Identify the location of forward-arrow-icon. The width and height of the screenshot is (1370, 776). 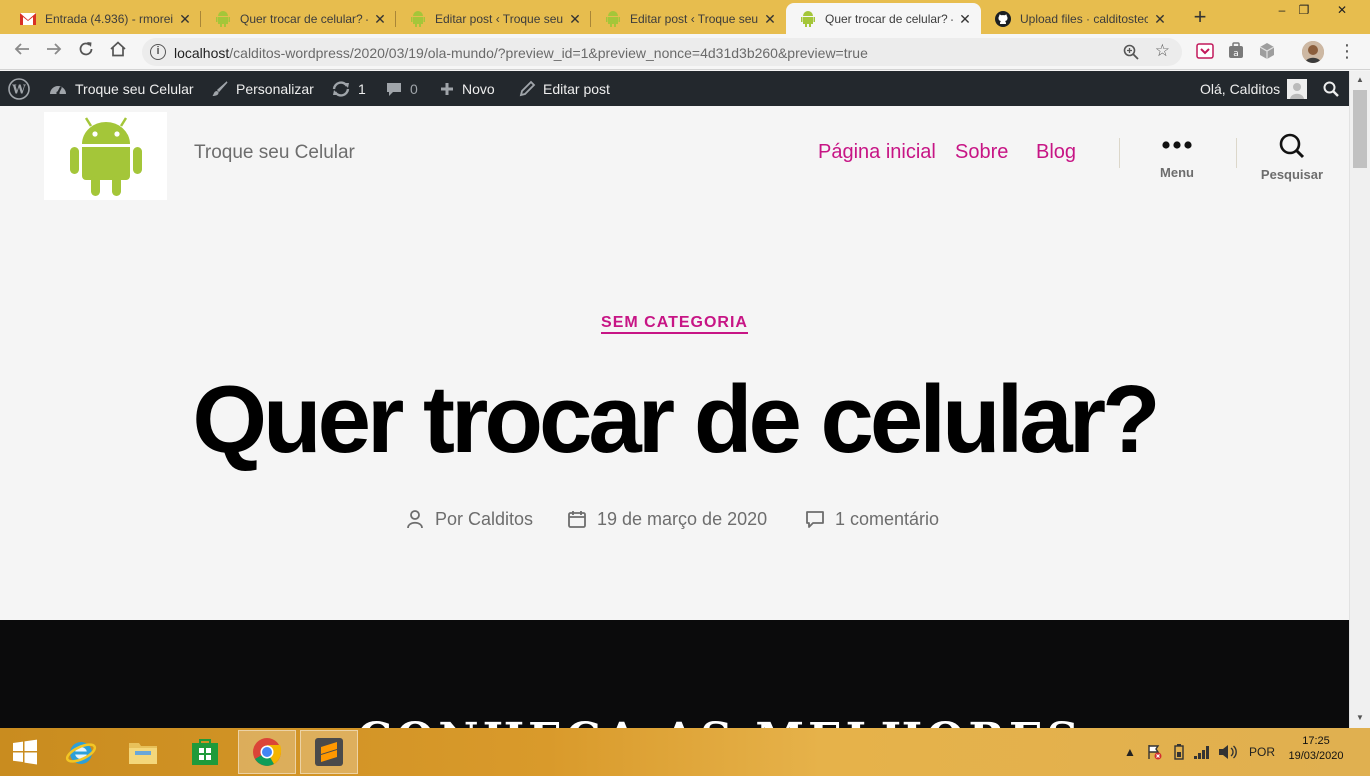
(54, 52).